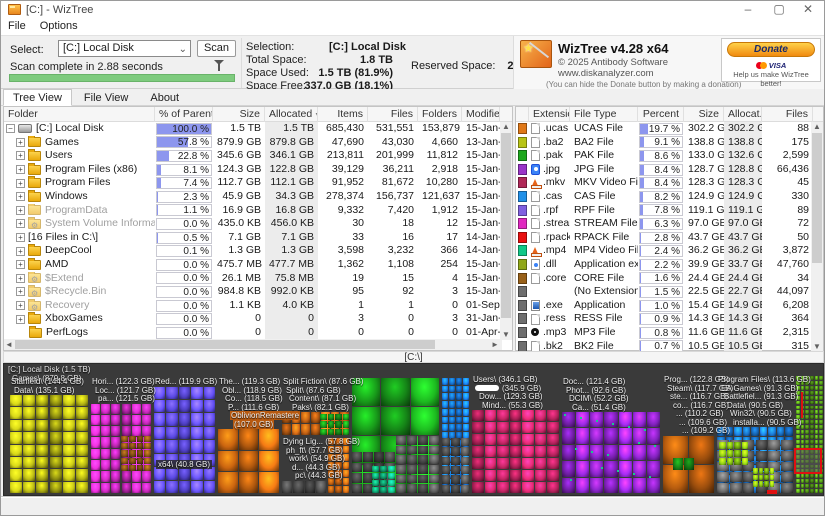 This screenshot has height=516, width=825. What do you see at coordinates (253, 278) in the screenshot?
I see `table-row: + ⚙ $Extend 0.0 % 26.1 MB 75.8 MB 19 15 4 15-Jan-` at bounding box center [253, 278].